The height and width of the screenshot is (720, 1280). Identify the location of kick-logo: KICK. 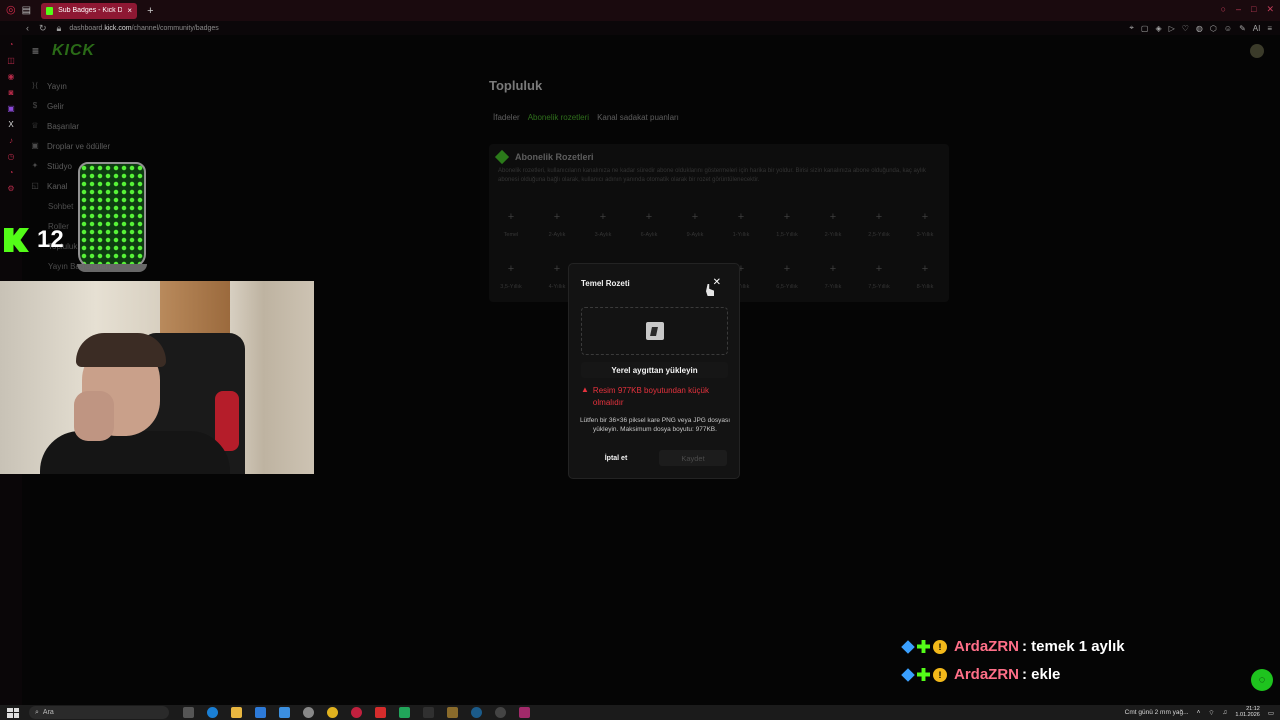
(73, 51).